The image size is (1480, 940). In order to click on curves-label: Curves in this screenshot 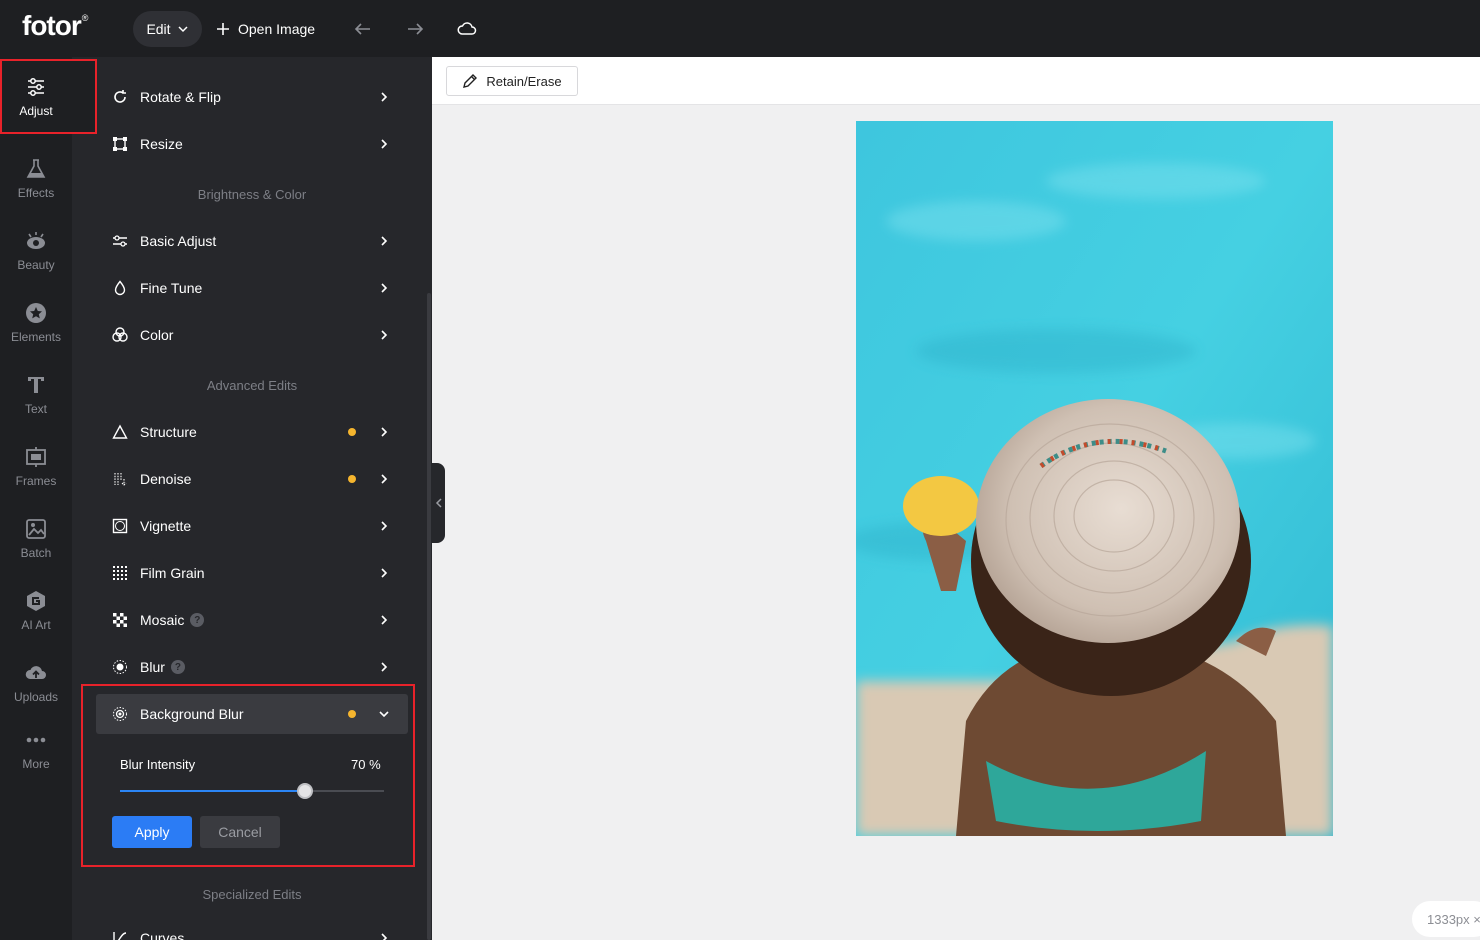, I will do `click(162, 935)`.